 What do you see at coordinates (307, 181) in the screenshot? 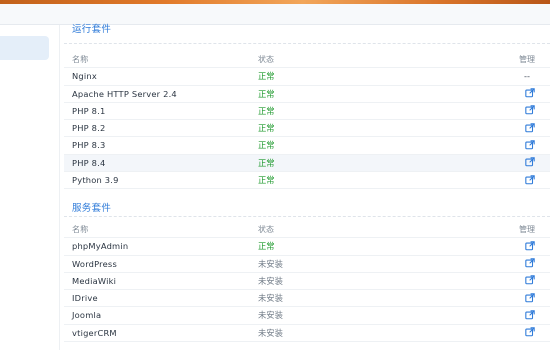
I see `table-row: Python 3.9 正常` at bounding box center [307, 181].